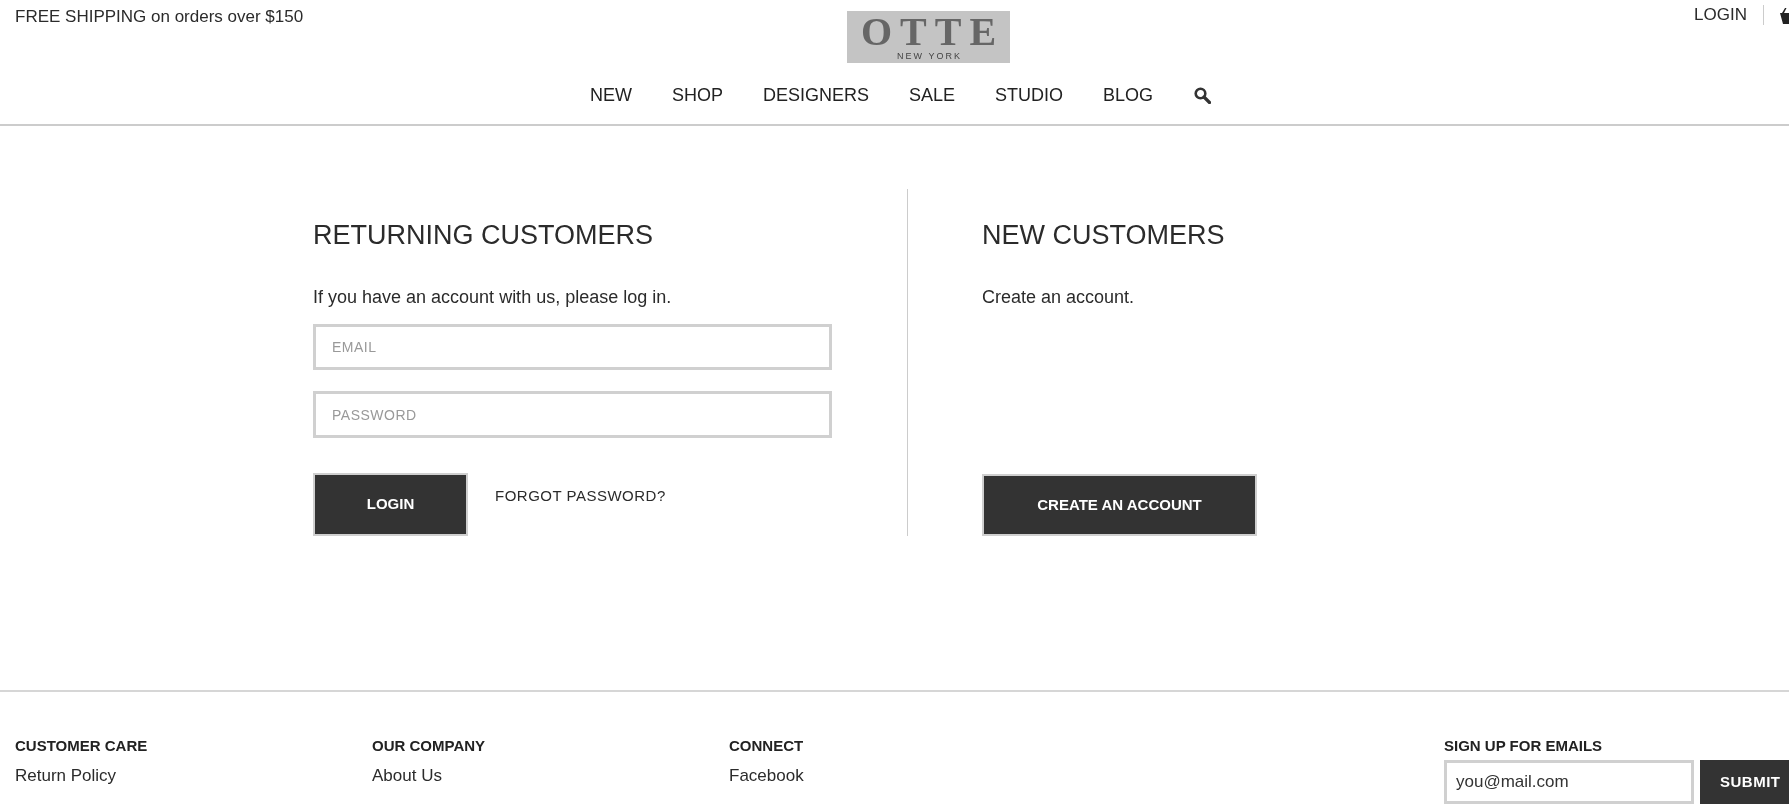 Image resolution: width=1789 pixels, height=804 pixels. I want to click on create-account-button: CREATE AN ACCOUNT, so click(1119, 505).